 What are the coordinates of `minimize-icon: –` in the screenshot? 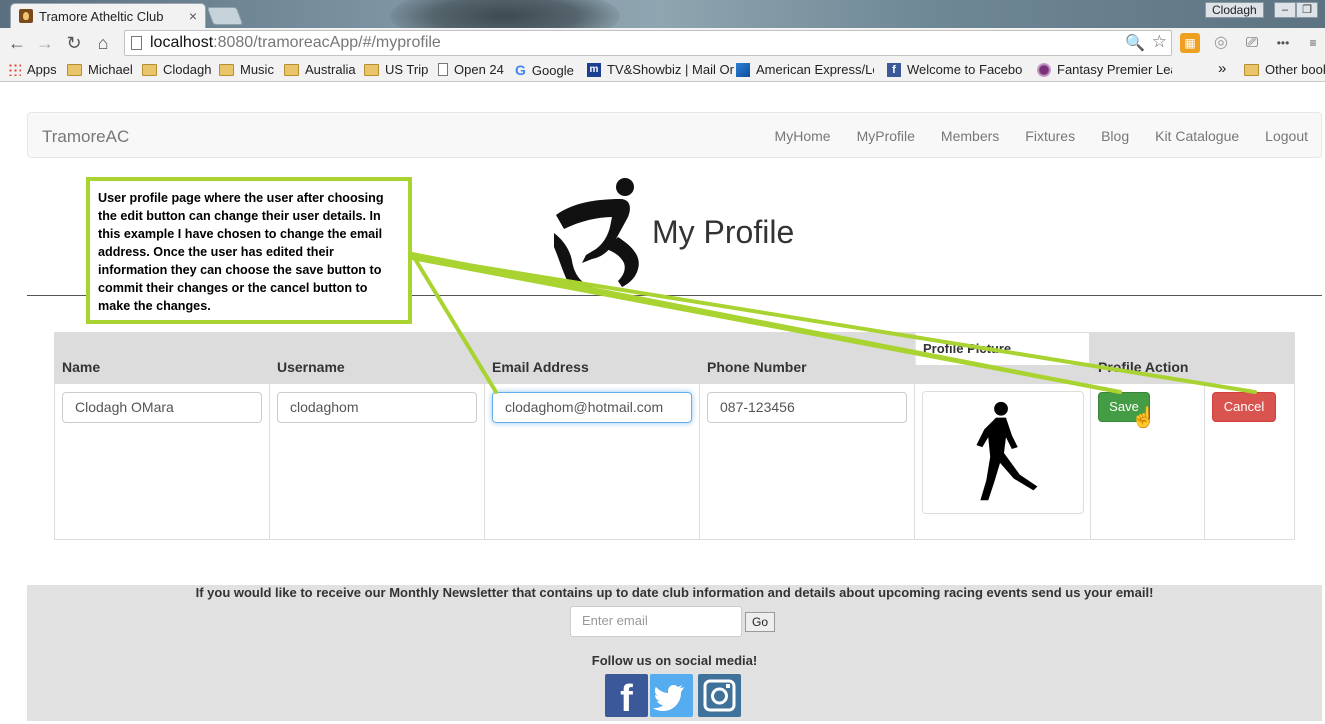 It's located at (1285, 10).